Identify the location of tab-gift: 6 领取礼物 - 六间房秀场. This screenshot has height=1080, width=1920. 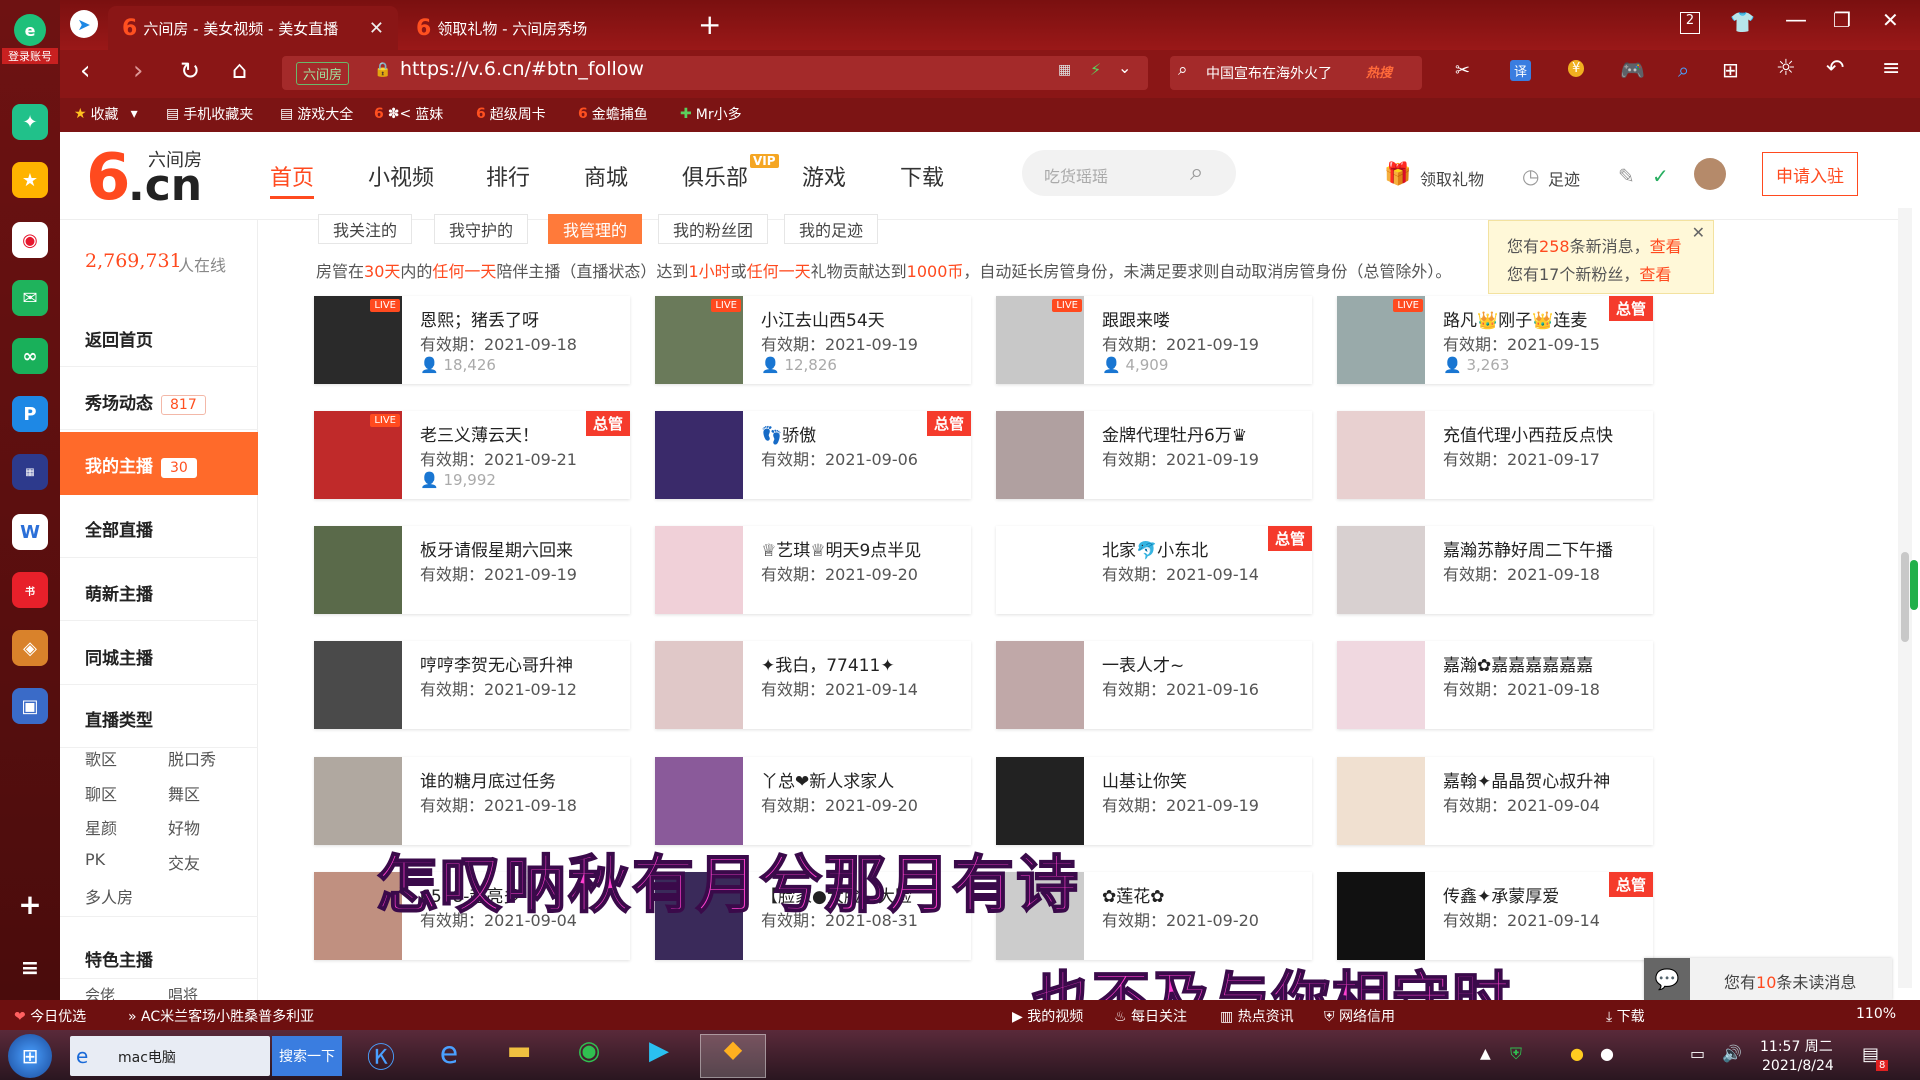
(537, 28).